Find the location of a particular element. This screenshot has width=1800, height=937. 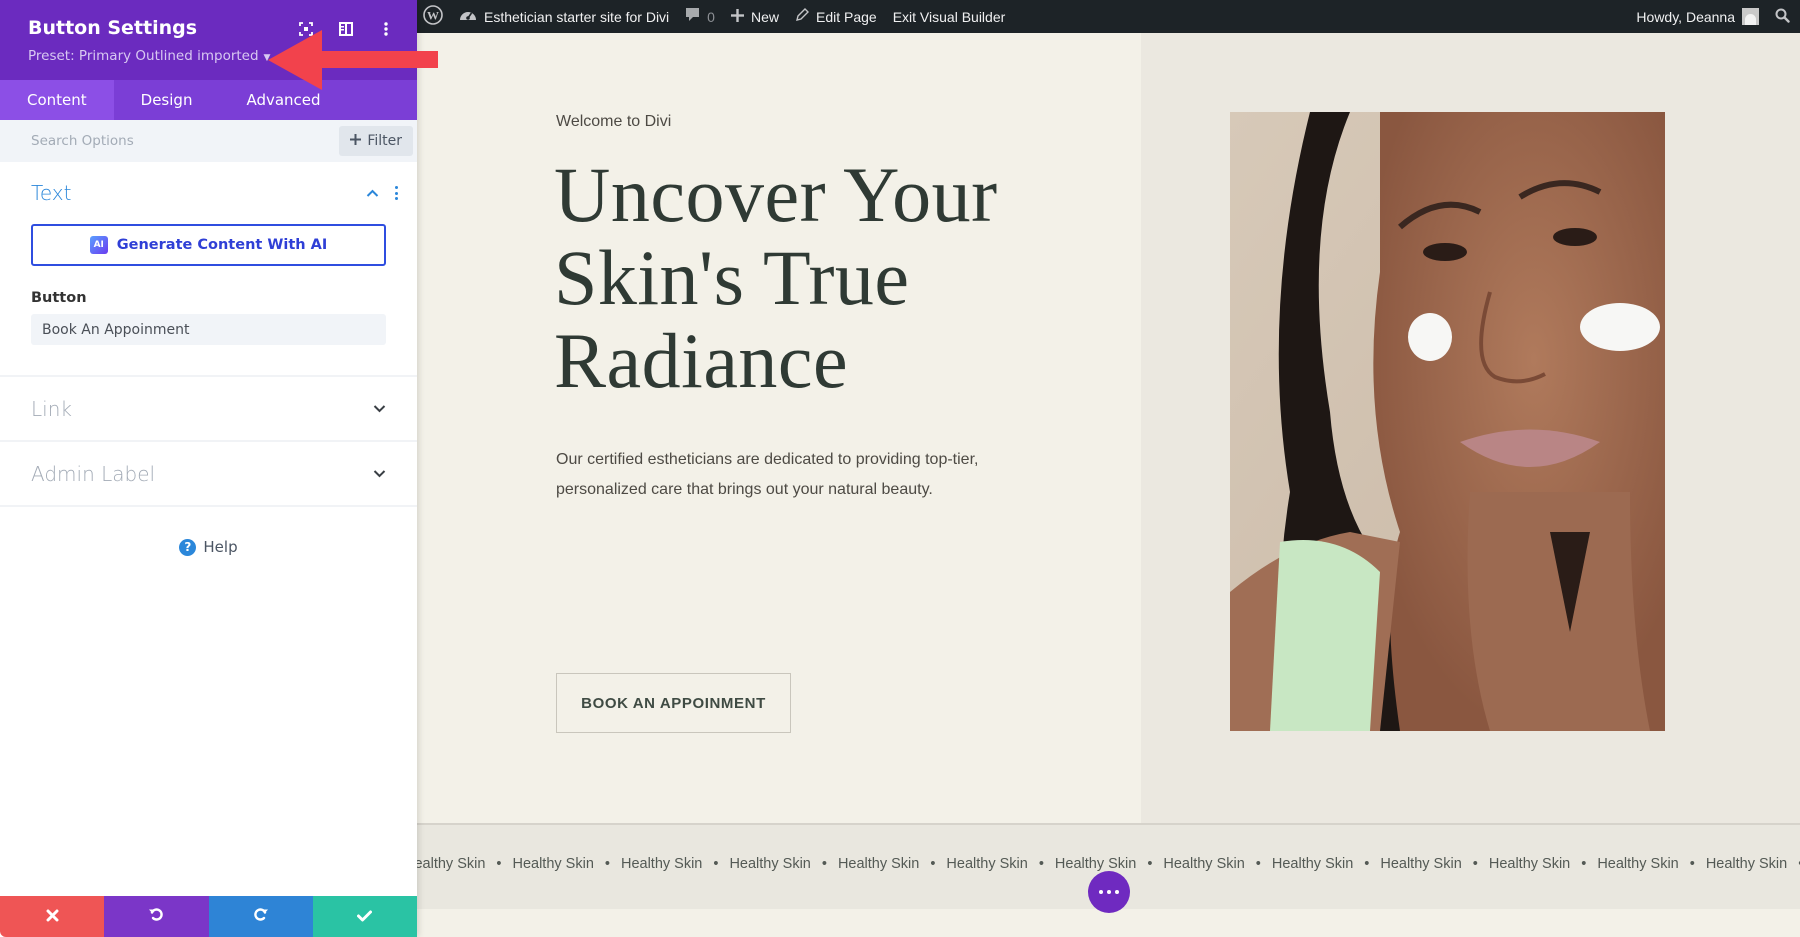

site-name: Esthetician starter site for Divi is located at coordinates (577, 16).